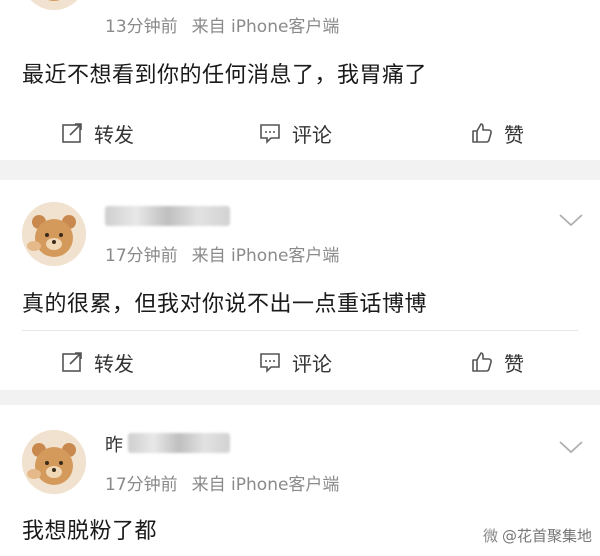 This screenshot has width=600, height=556. Describe the element at coordinates (90, 531) in the screenshot. I see `post-content: 我想脱粉了都` at that location.